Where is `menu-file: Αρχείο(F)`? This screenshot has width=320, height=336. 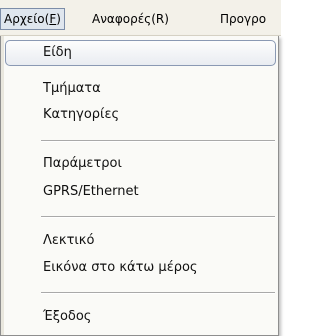
menu-file: Αρχείο(F) is located at coordinates (32, 19).